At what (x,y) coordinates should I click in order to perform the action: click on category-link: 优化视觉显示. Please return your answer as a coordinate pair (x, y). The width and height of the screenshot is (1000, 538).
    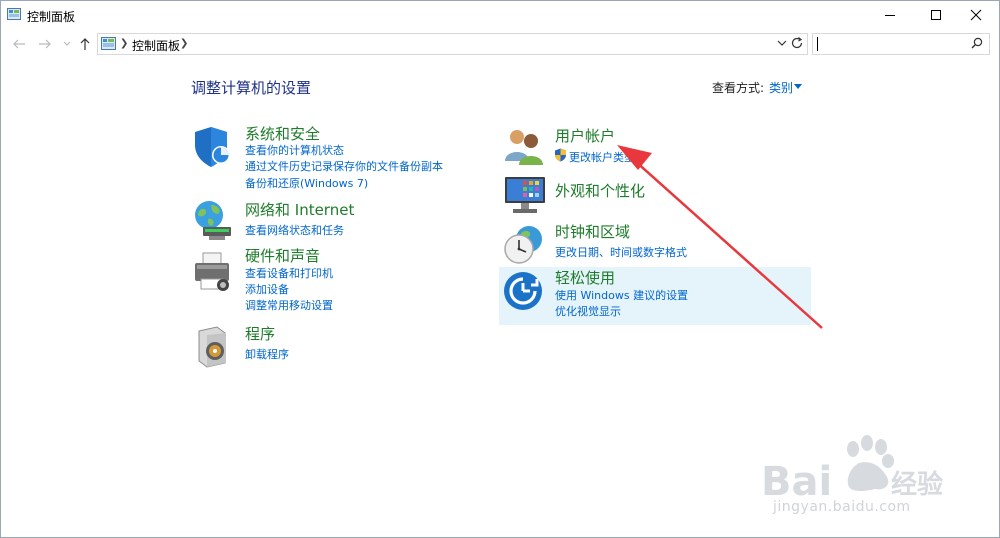
    Looking at the image, I should click on (588, 311).